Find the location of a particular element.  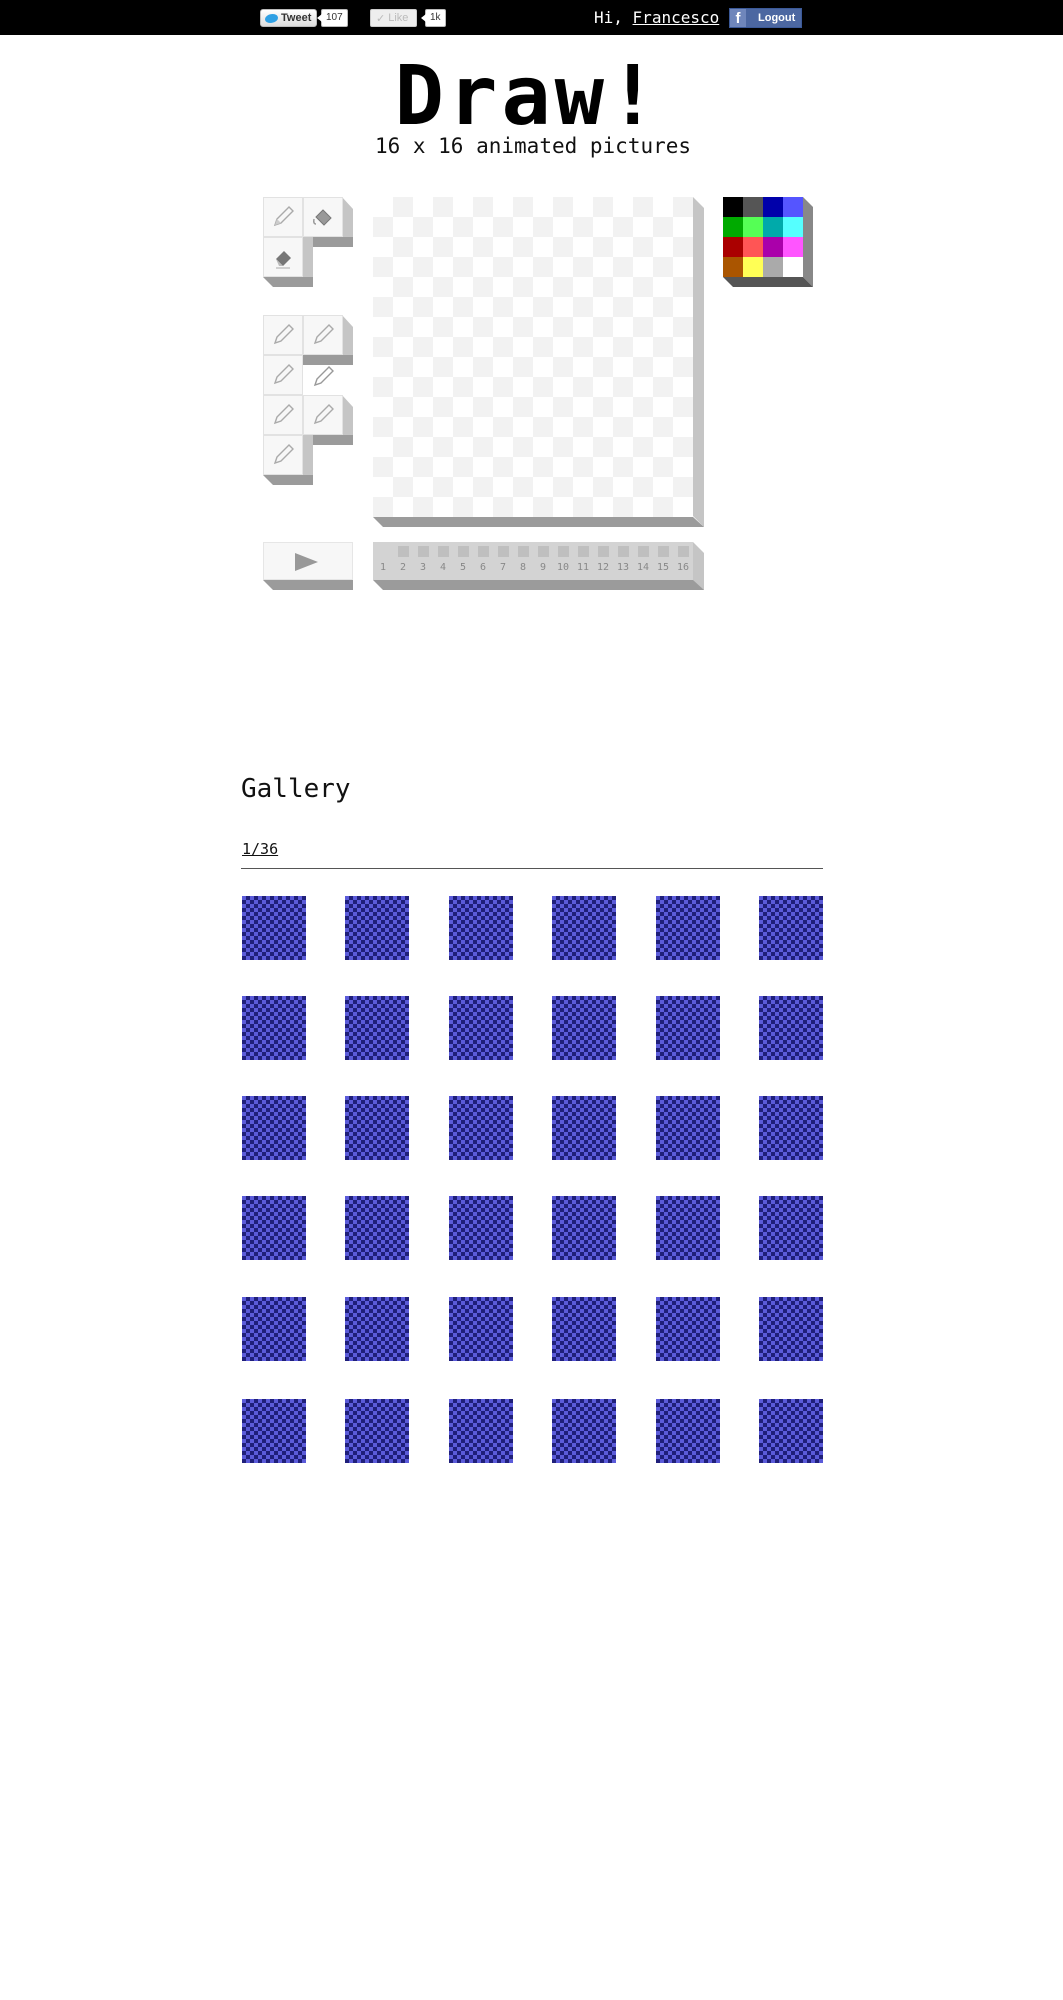

facebook-logout-button: f Logout is located at coordinates (765, 18).